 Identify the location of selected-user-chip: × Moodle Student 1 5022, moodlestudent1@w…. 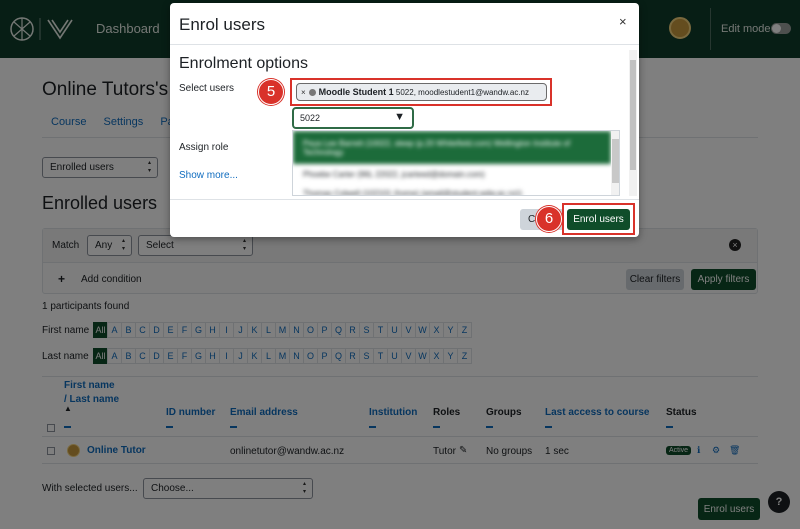
(421, 92).